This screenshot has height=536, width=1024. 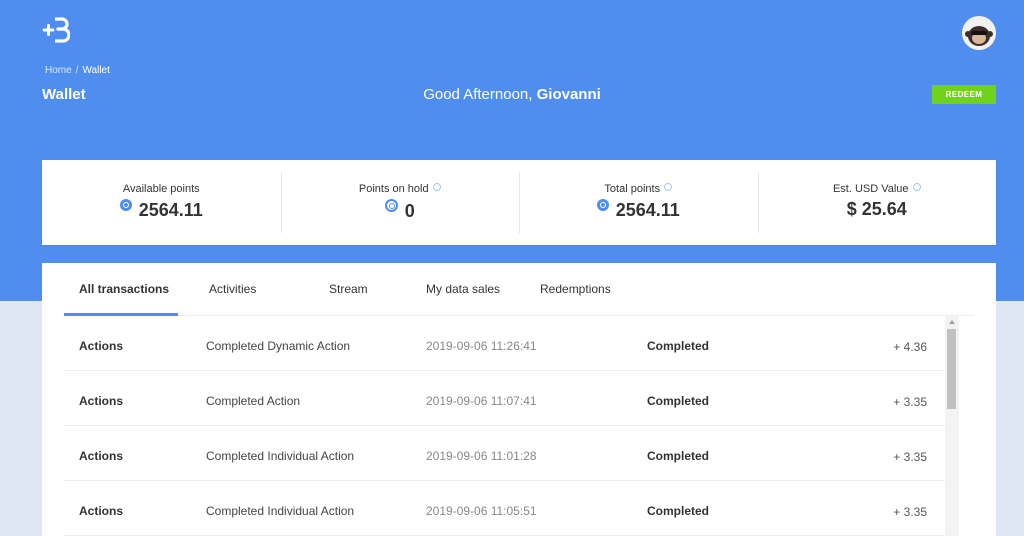 I want to click on user-name: Giovanni, so click(x=568, y=94).